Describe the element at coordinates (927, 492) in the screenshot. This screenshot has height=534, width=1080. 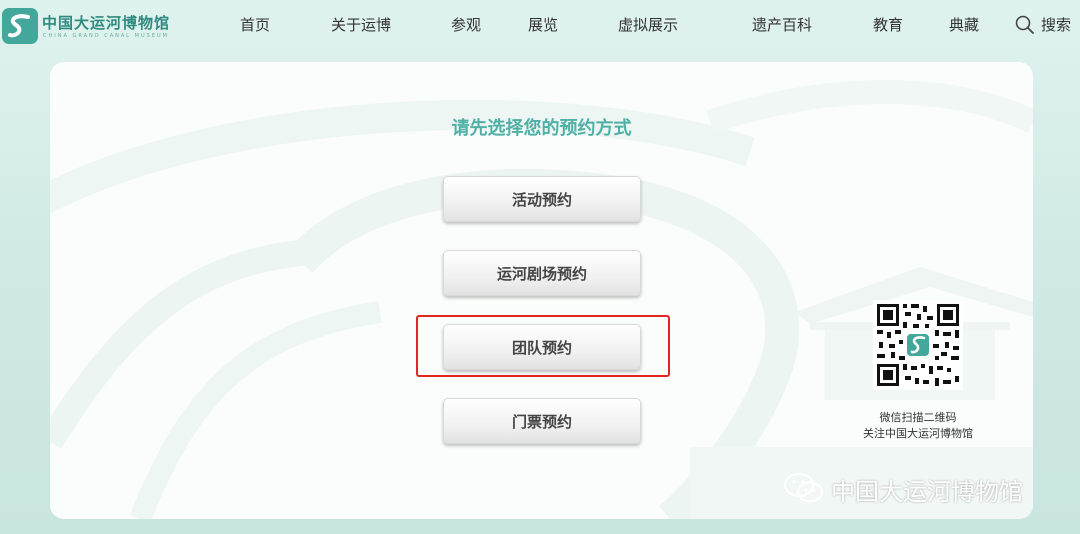
I see `watermark-text: 中国大运河博物馆` at that location.